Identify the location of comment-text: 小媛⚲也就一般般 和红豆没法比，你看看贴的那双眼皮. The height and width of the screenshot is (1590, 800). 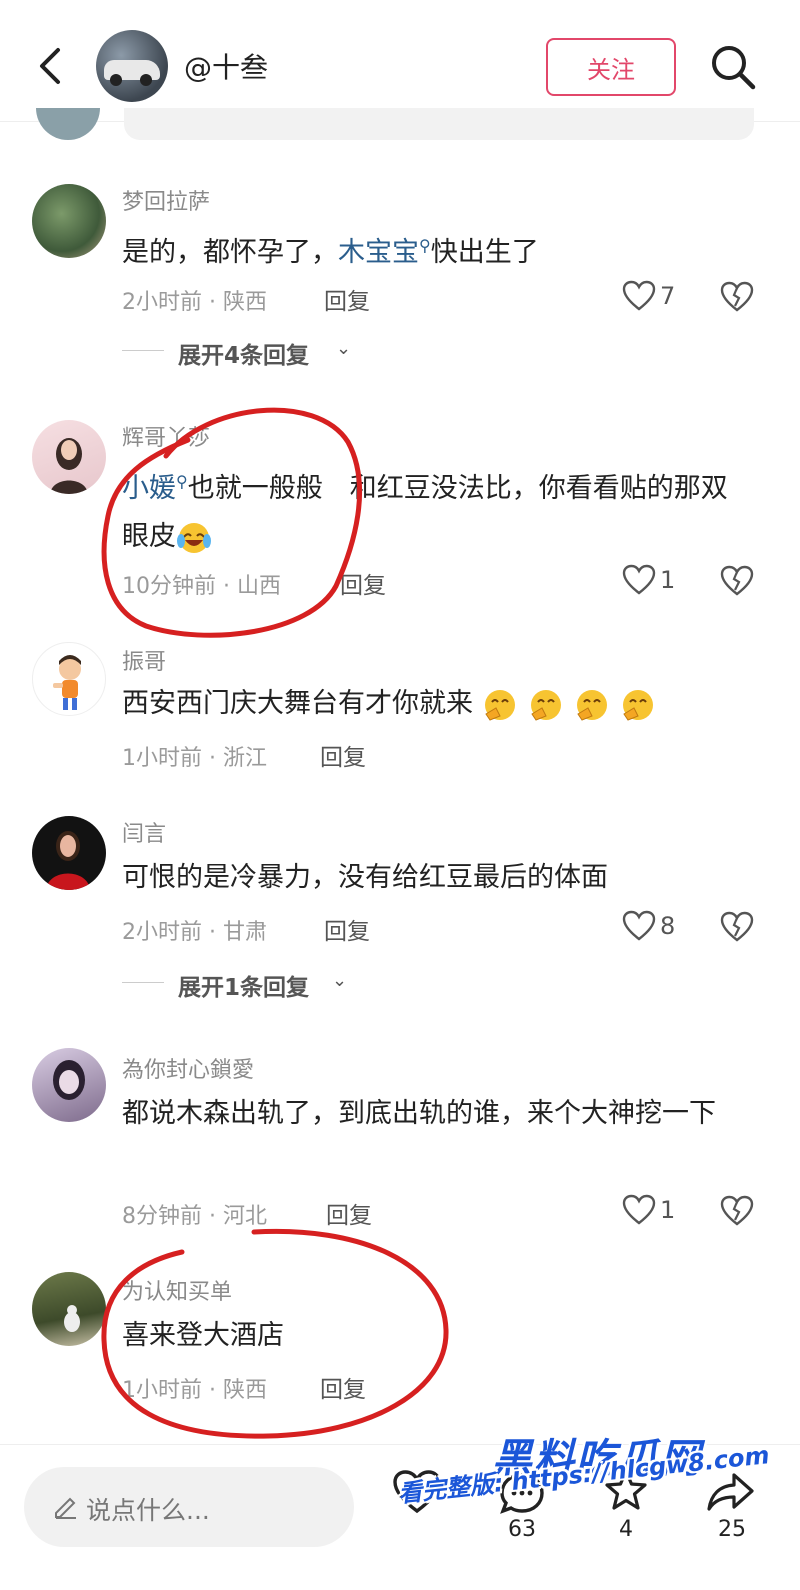
(437, 509).